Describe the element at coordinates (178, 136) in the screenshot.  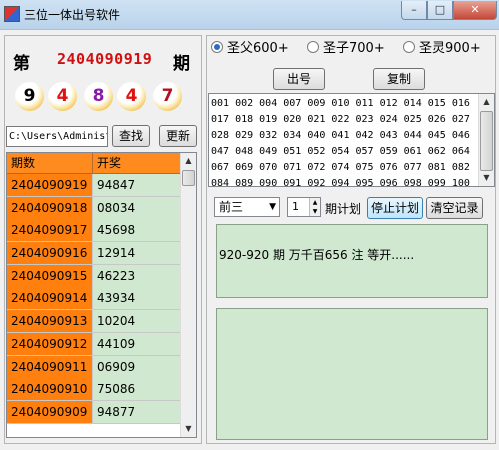
I see `update-button: 更新` at that location.